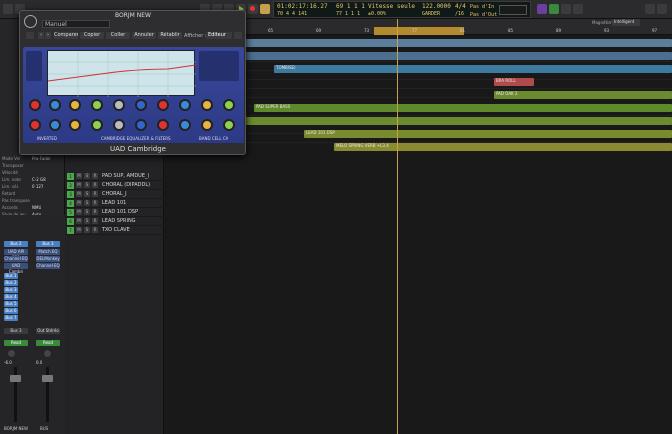  I want to click on output-slot: Out Stéréo, so click(48, 331).